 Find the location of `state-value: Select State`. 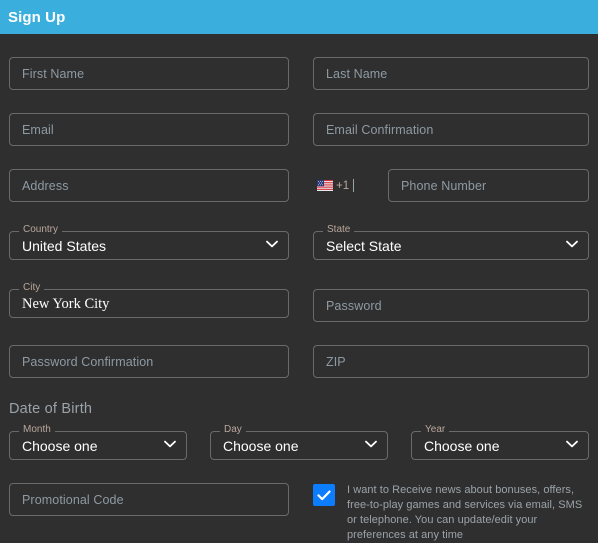

state-value: Select State is located at coordinates (364, 246).